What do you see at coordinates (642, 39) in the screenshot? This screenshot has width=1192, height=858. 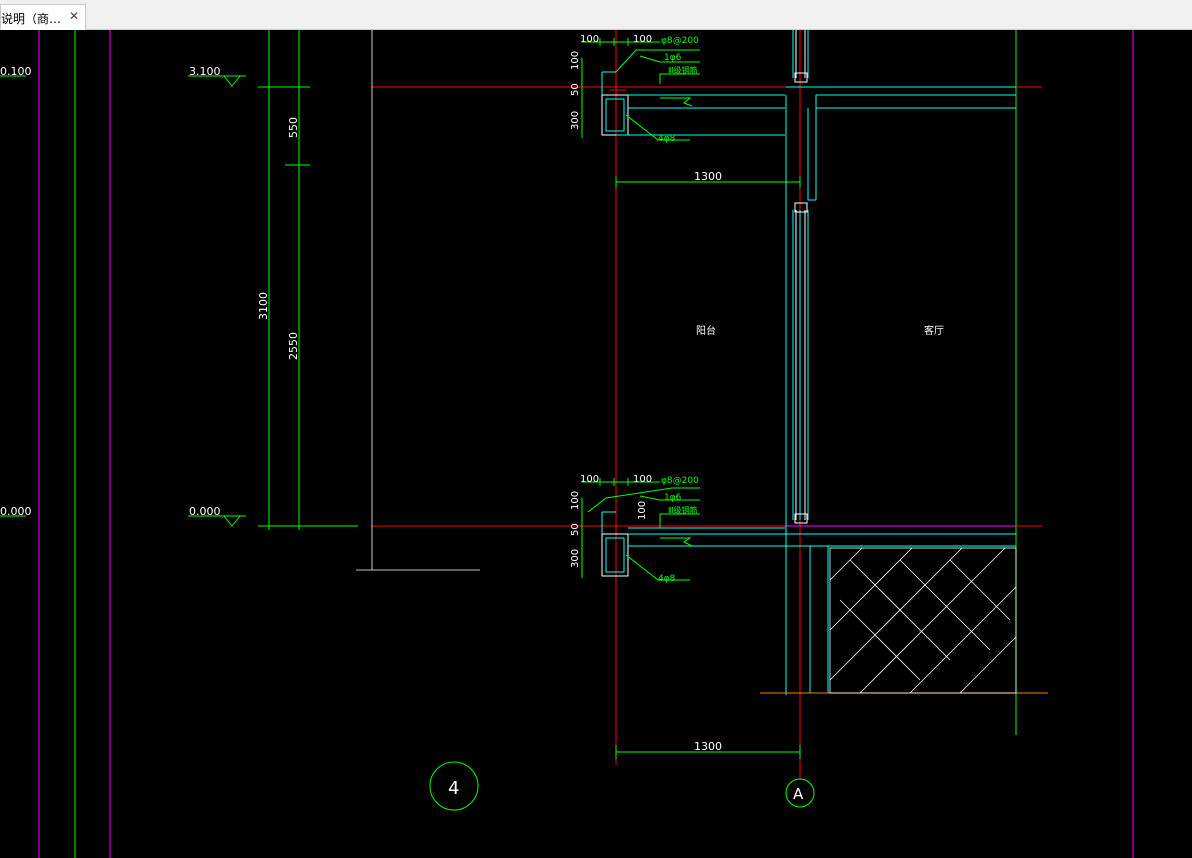 I see `dim-100-b: 100` at bounding box center [642, 39].